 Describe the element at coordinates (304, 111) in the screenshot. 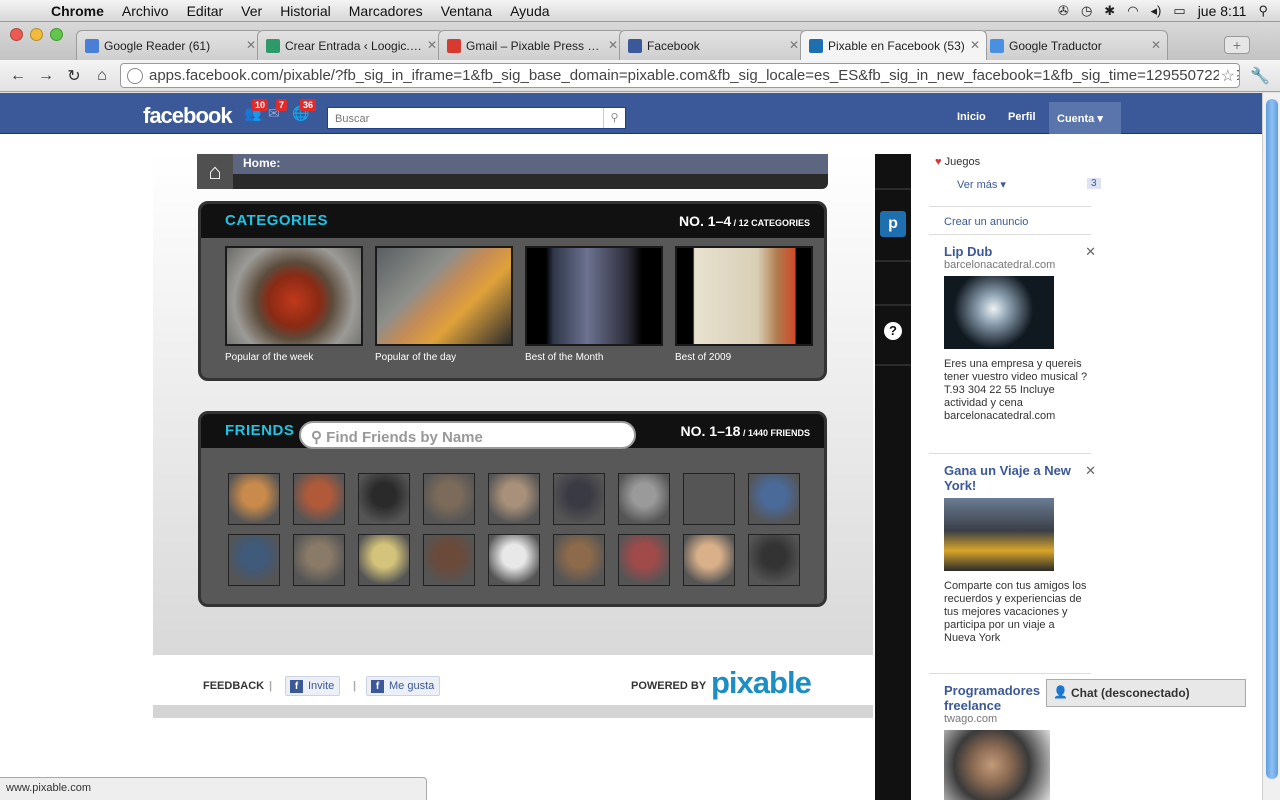

I see `notifications-icon: 🌐 36` at that location.